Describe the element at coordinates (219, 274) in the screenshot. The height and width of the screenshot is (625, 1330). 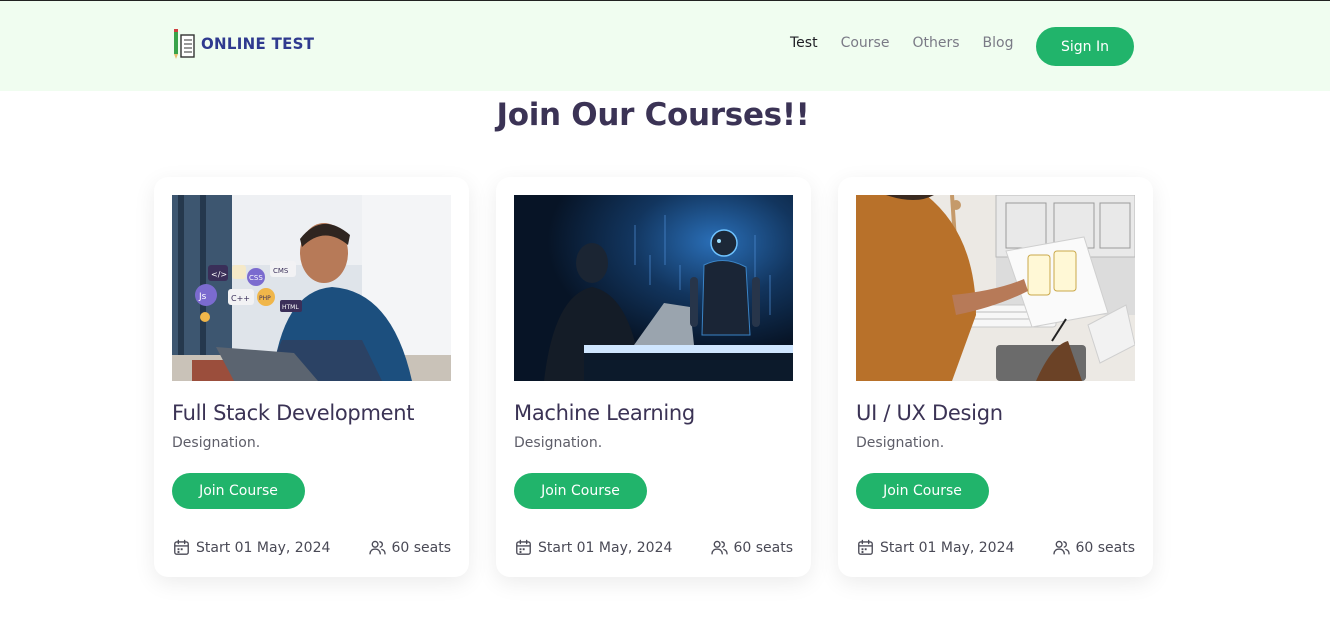
I see `badge-code: </>` at that location.